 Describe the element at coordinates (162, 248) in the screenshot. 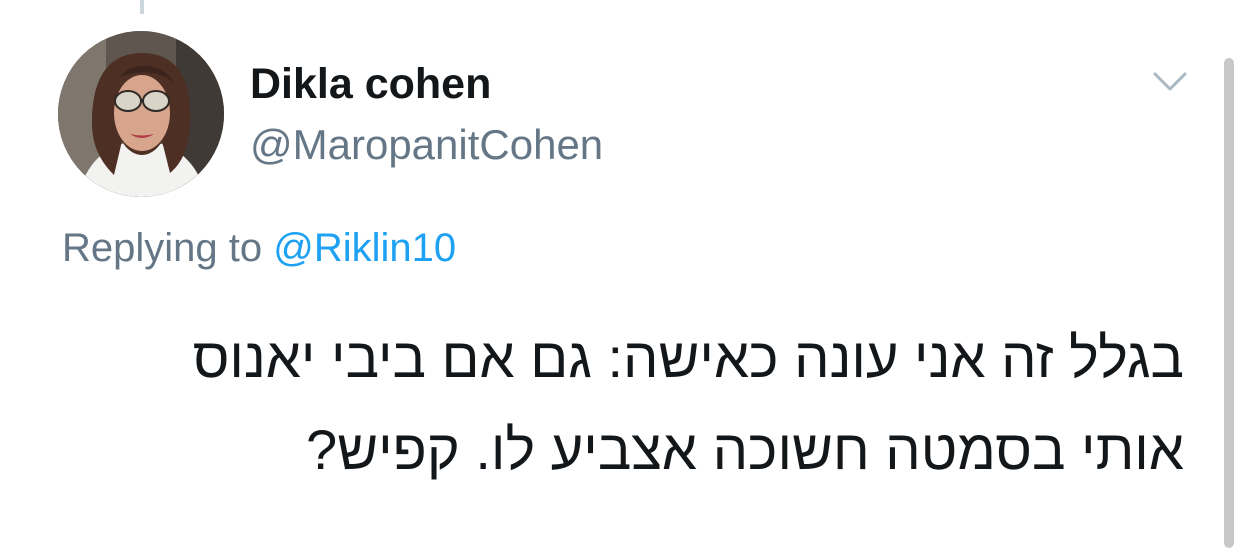

I see `replying-to-label: Replying to` at that location.